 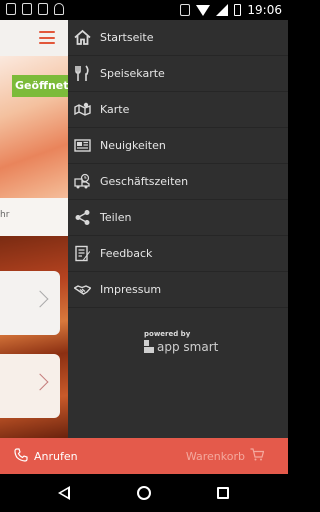 What do you see at coordinates (178, 74) in the screenshot?
I see `drawer-item-speisekarte: Speisekarte` at bounding box center [178, 74].